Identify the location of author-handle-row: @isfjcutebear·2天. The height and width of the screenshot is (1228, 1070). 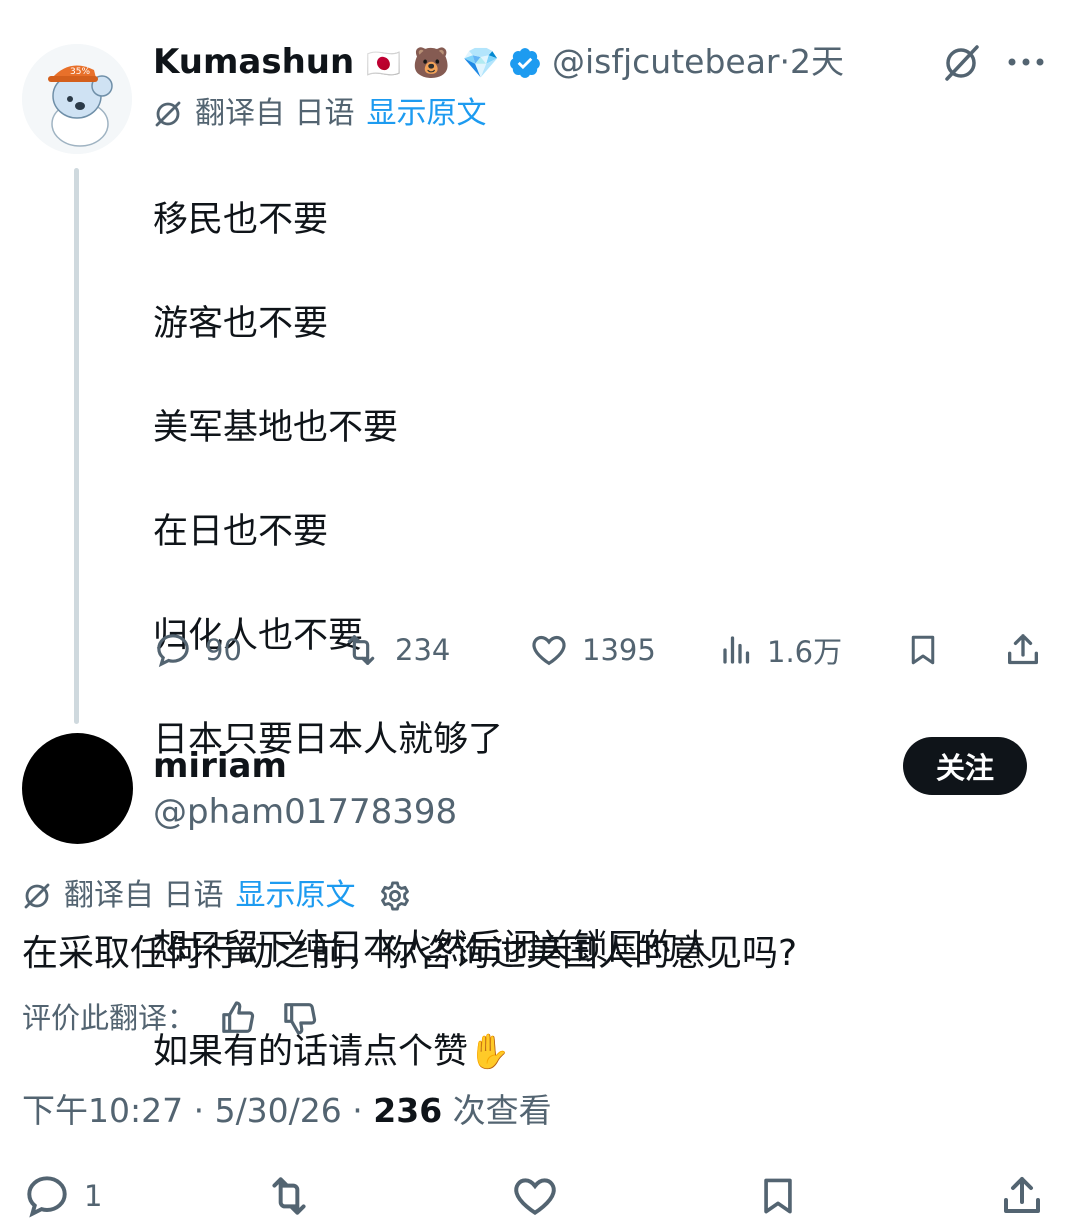
(698, 62).